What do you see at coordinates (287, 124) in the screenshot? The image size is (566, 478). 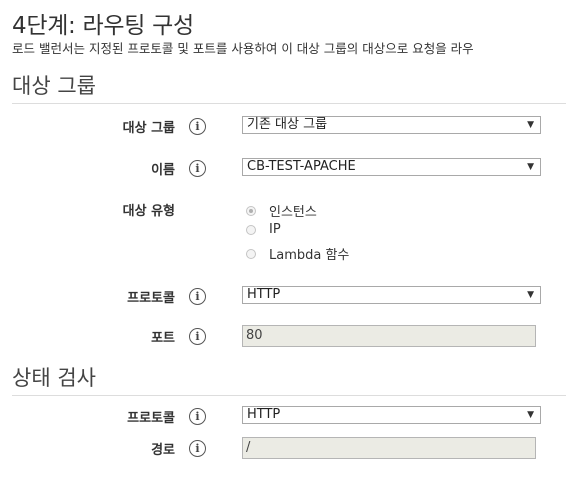 I see `target-group-value: 기존 대상 그룹` at bounding box center [287, 124].